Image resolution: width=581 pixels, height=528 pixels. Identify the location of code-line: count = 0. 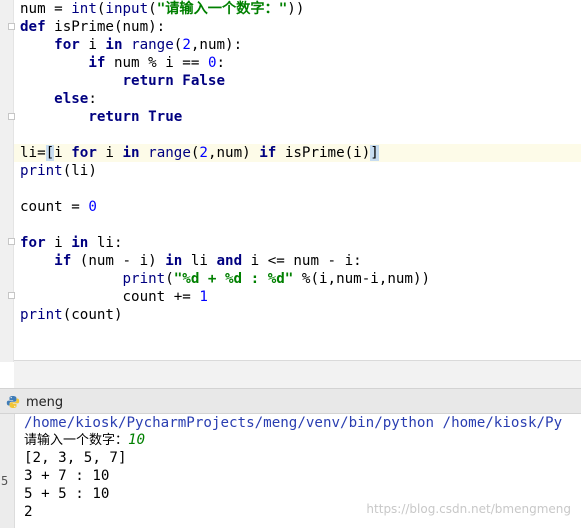
(58, 207).